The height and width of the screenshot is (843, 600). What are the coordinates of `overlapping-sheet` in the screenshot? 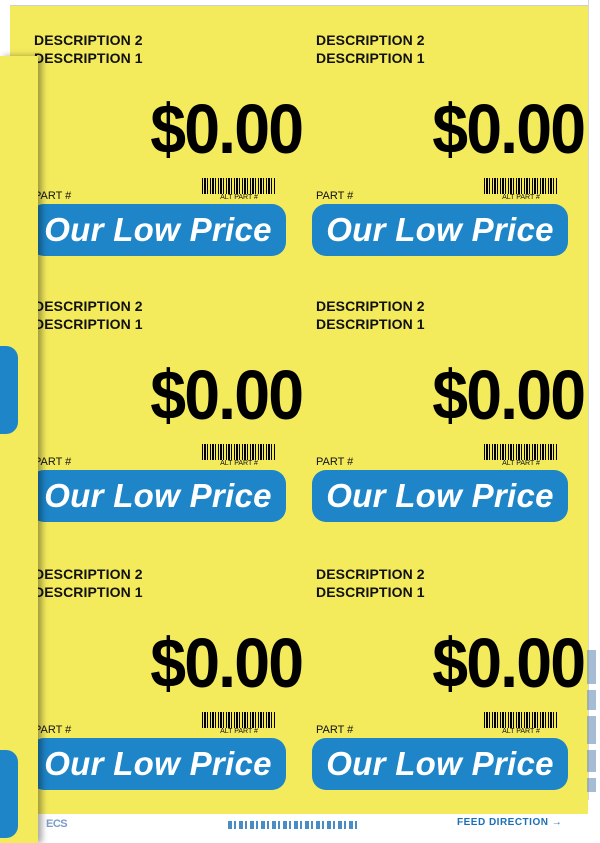 It's located at (19, 449).